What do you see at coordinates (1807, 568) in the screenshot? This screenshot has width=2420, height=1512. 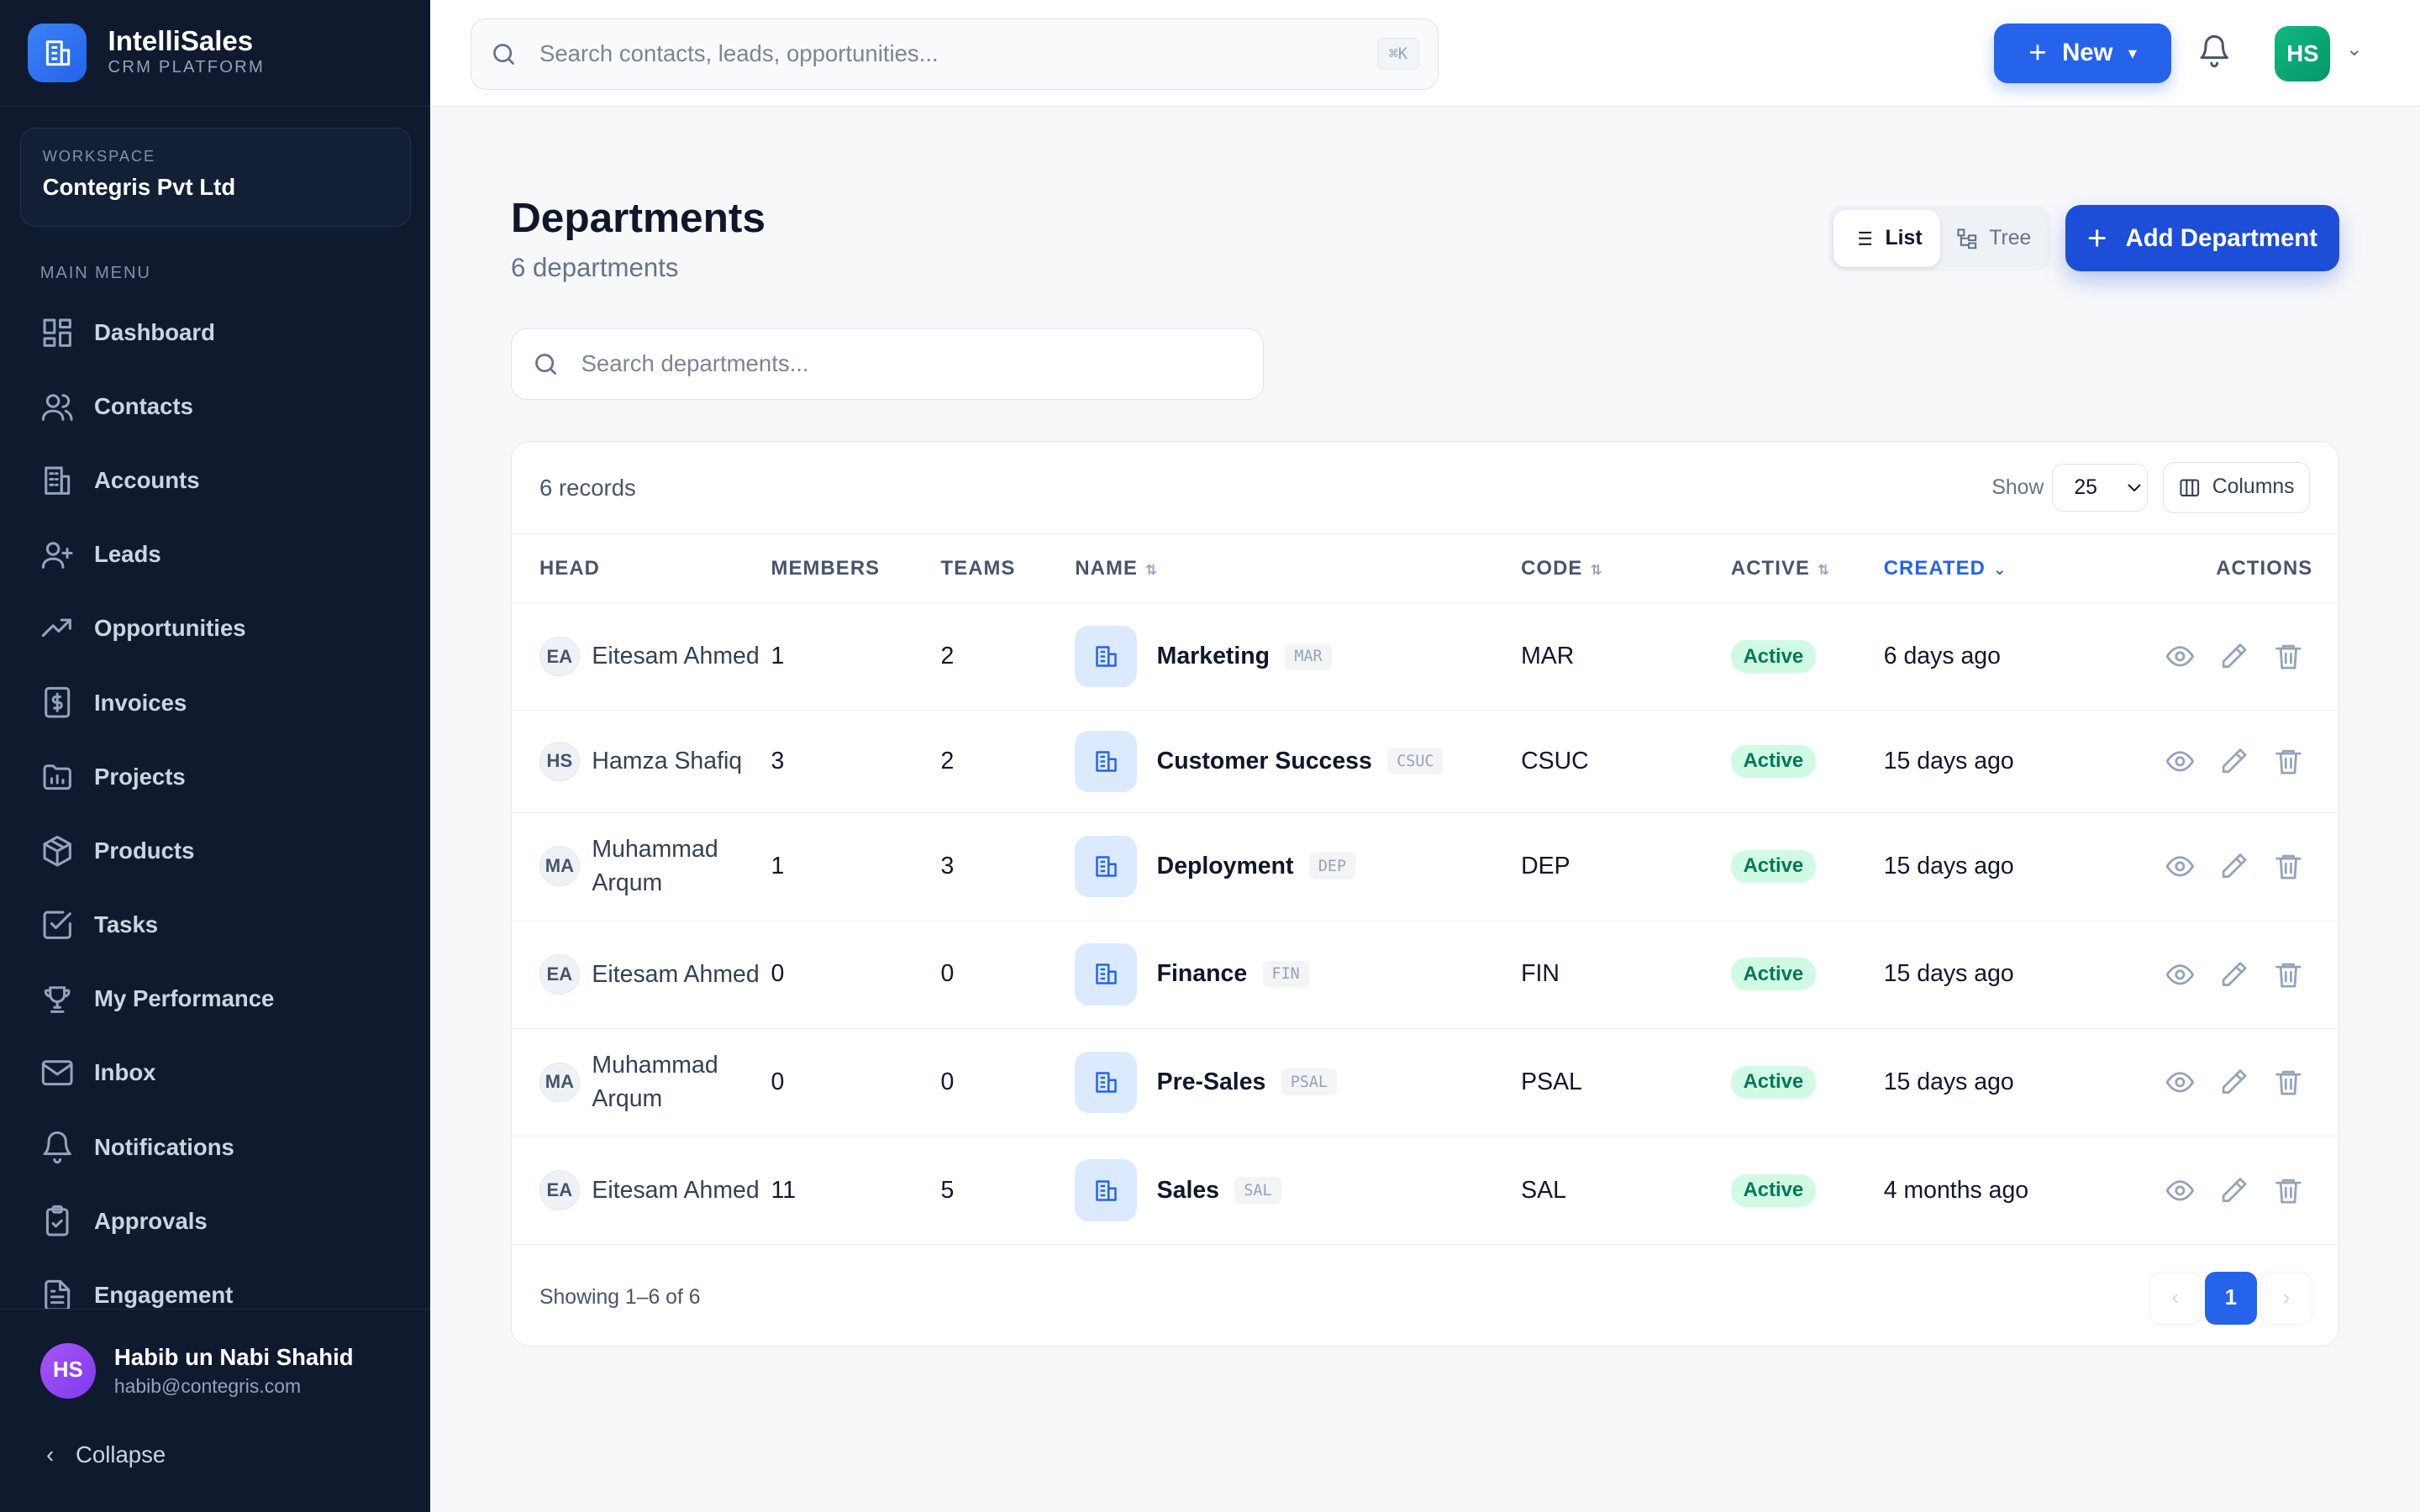 I see `column-header-active: ACTIVE ⇅` at bounding box center [1807, 568].